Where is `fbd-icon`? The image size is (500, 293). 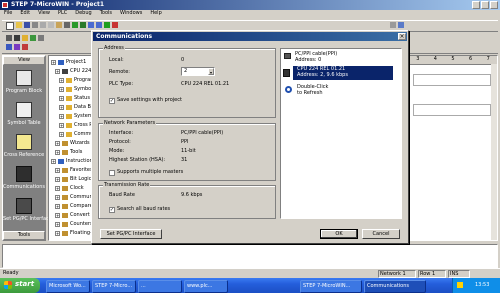
fbd-icon is located at coordinates (25, 47).